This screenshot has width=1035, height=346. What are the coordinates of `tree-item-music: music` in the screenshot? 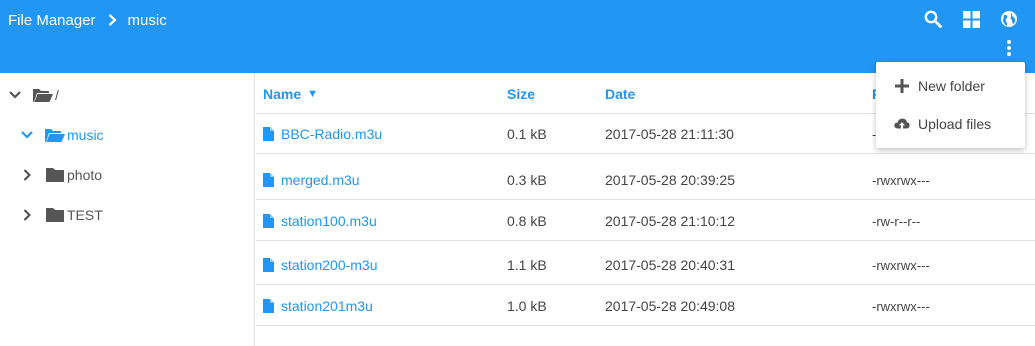 It's located at (61, 135).